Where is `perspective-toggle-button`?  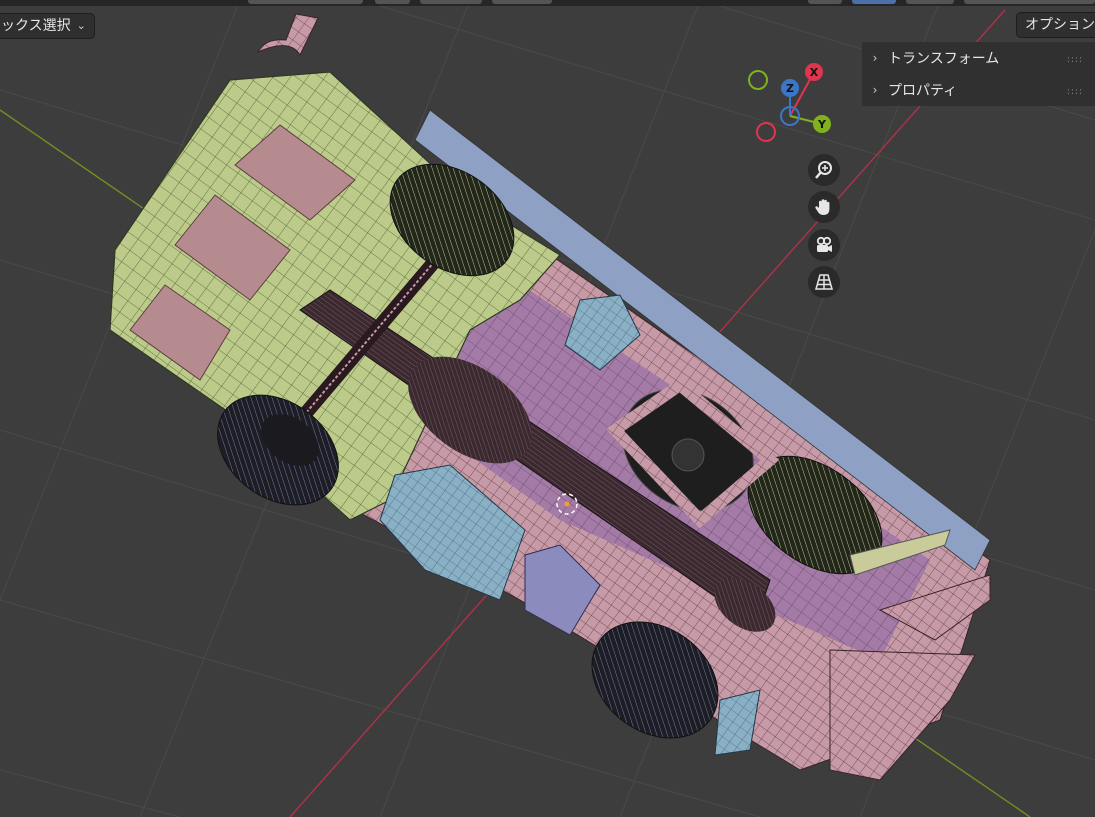 perspective-toggle-button is located at coordinates (824, 282).